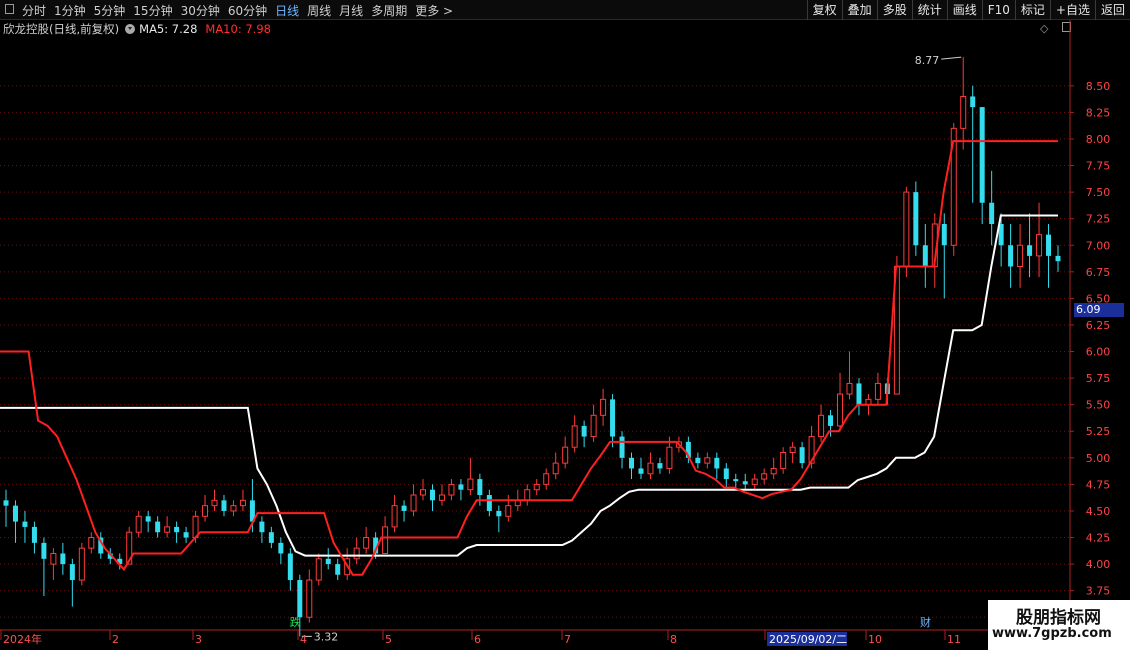  Describe the element at coordinates (1098, 564) in the screenshot. I see `y-tick-label: 4.00` at that location.